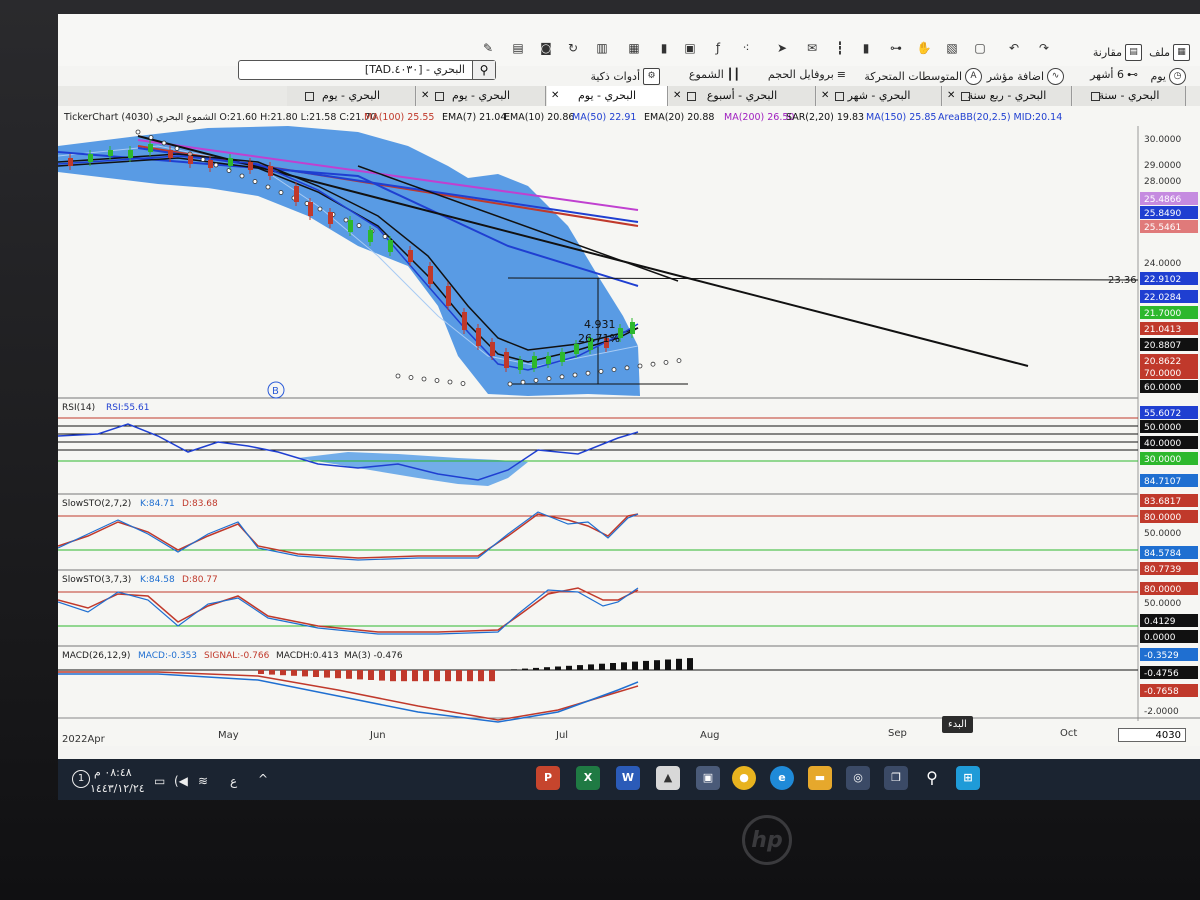 The height and width of the screenshot is (900, 1200). What do you see at coordinates (746, 48) in the screenshot?
I see `dots-icon: ⁖` at bounding box center [746, 48].